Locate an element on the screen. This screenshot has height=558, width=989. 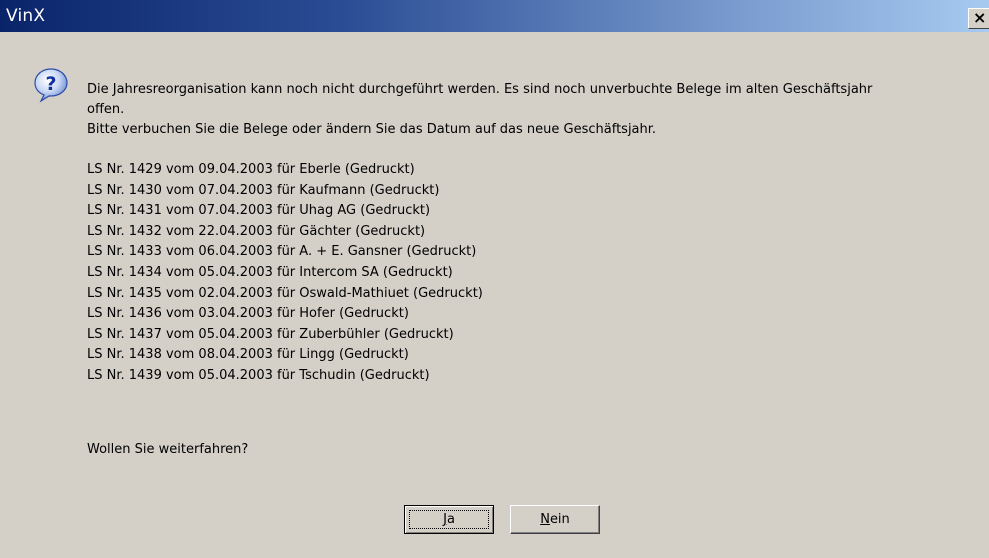
focus-rectangle is located at coordinates (449, 519).